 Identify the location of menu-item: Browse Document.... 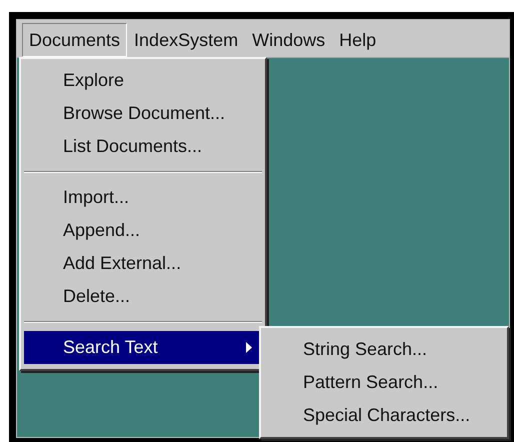
(143, 113).